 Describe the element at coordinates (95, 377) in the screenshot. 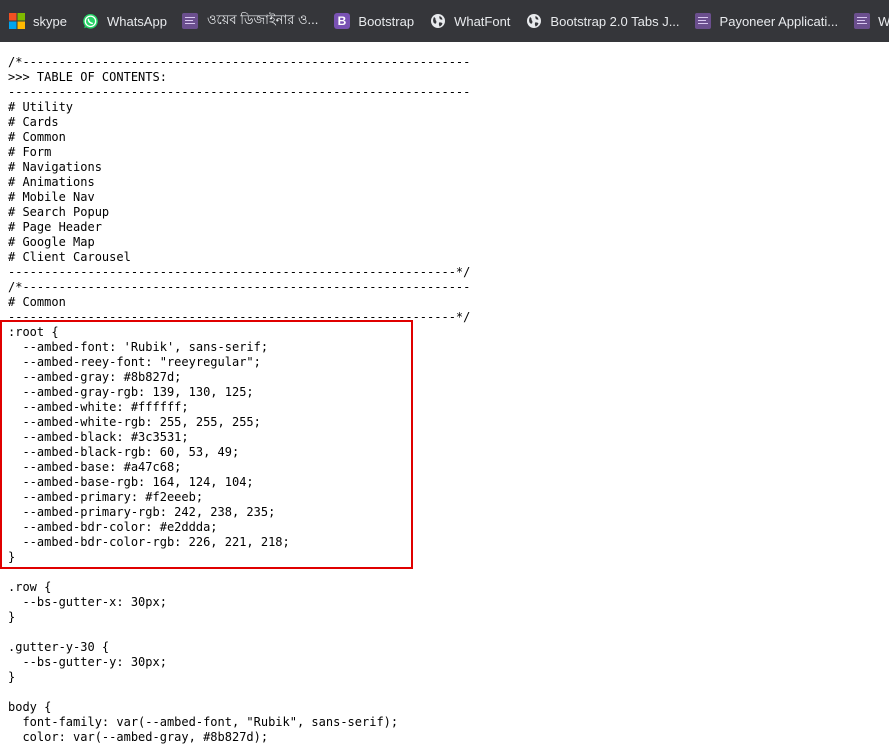

I see `code-line: --ambed-gray: #8b827d;` at that location.